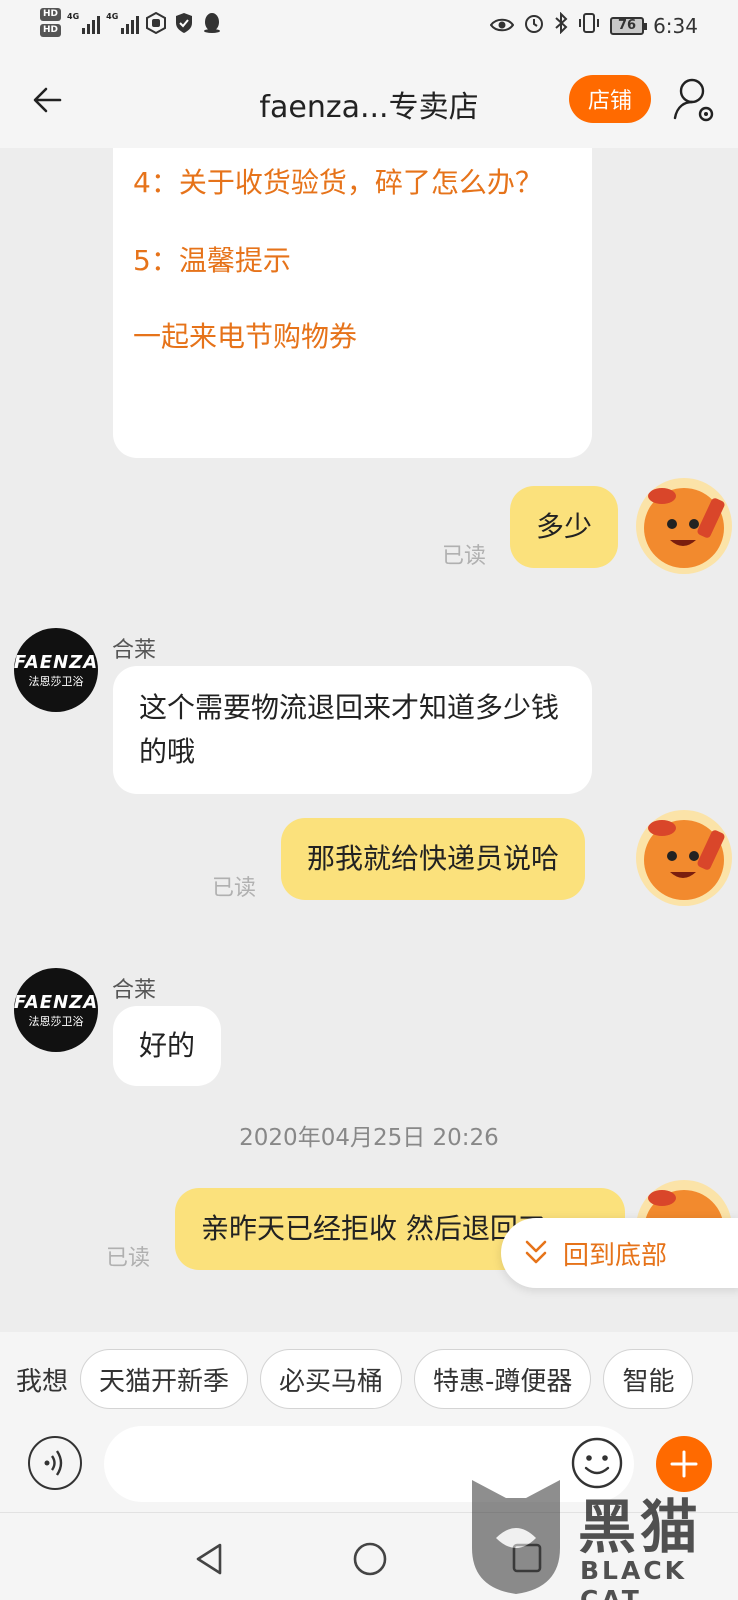 Image resolution: width=738 pixels, height=1600 pixels. I want to click on signal-icon: 4G, so click(84, 23).